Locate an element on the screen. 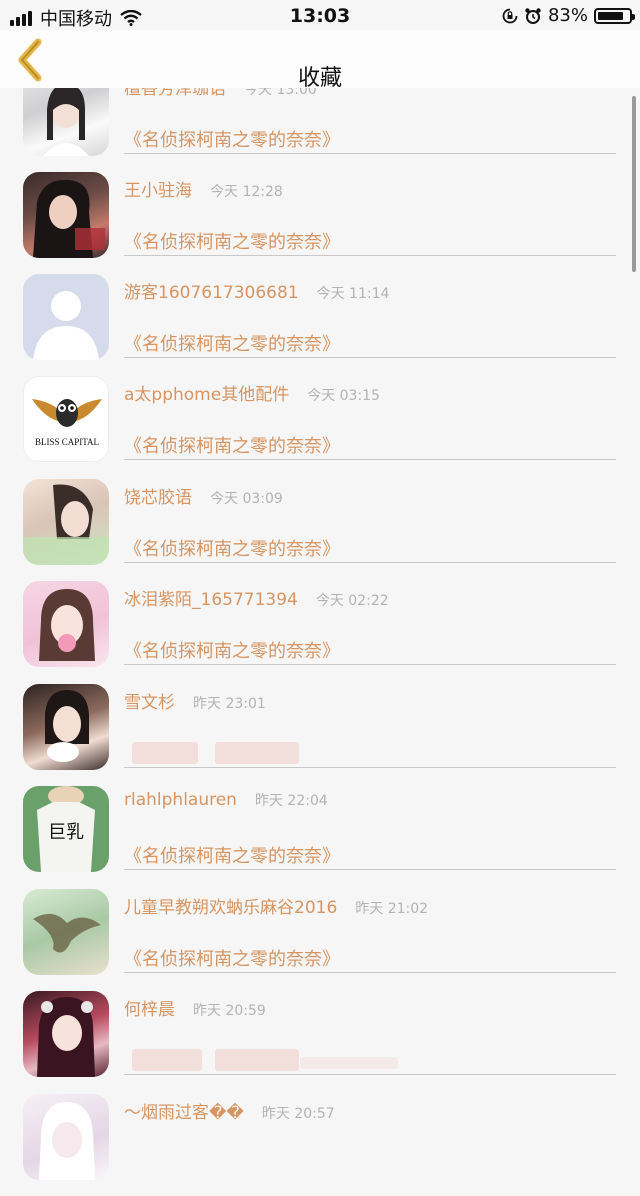 This screenshot has width=640, height=1196. status-bar: 中国移动 13:03 83% is located at coordinates (320, 16).